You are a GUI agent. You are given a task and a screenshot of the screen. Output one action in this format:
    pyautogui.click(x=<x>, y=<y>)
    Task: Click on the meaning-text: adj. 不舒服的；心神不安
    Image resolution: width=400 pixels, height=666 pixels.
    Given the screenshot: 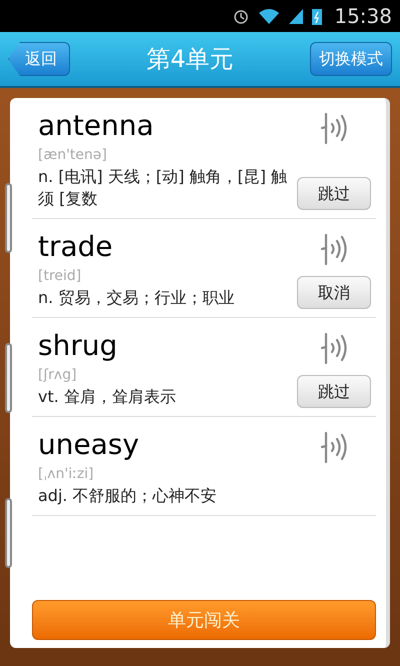 What is the action you would take?
    pyautogui.click(x=128, y=496)
    